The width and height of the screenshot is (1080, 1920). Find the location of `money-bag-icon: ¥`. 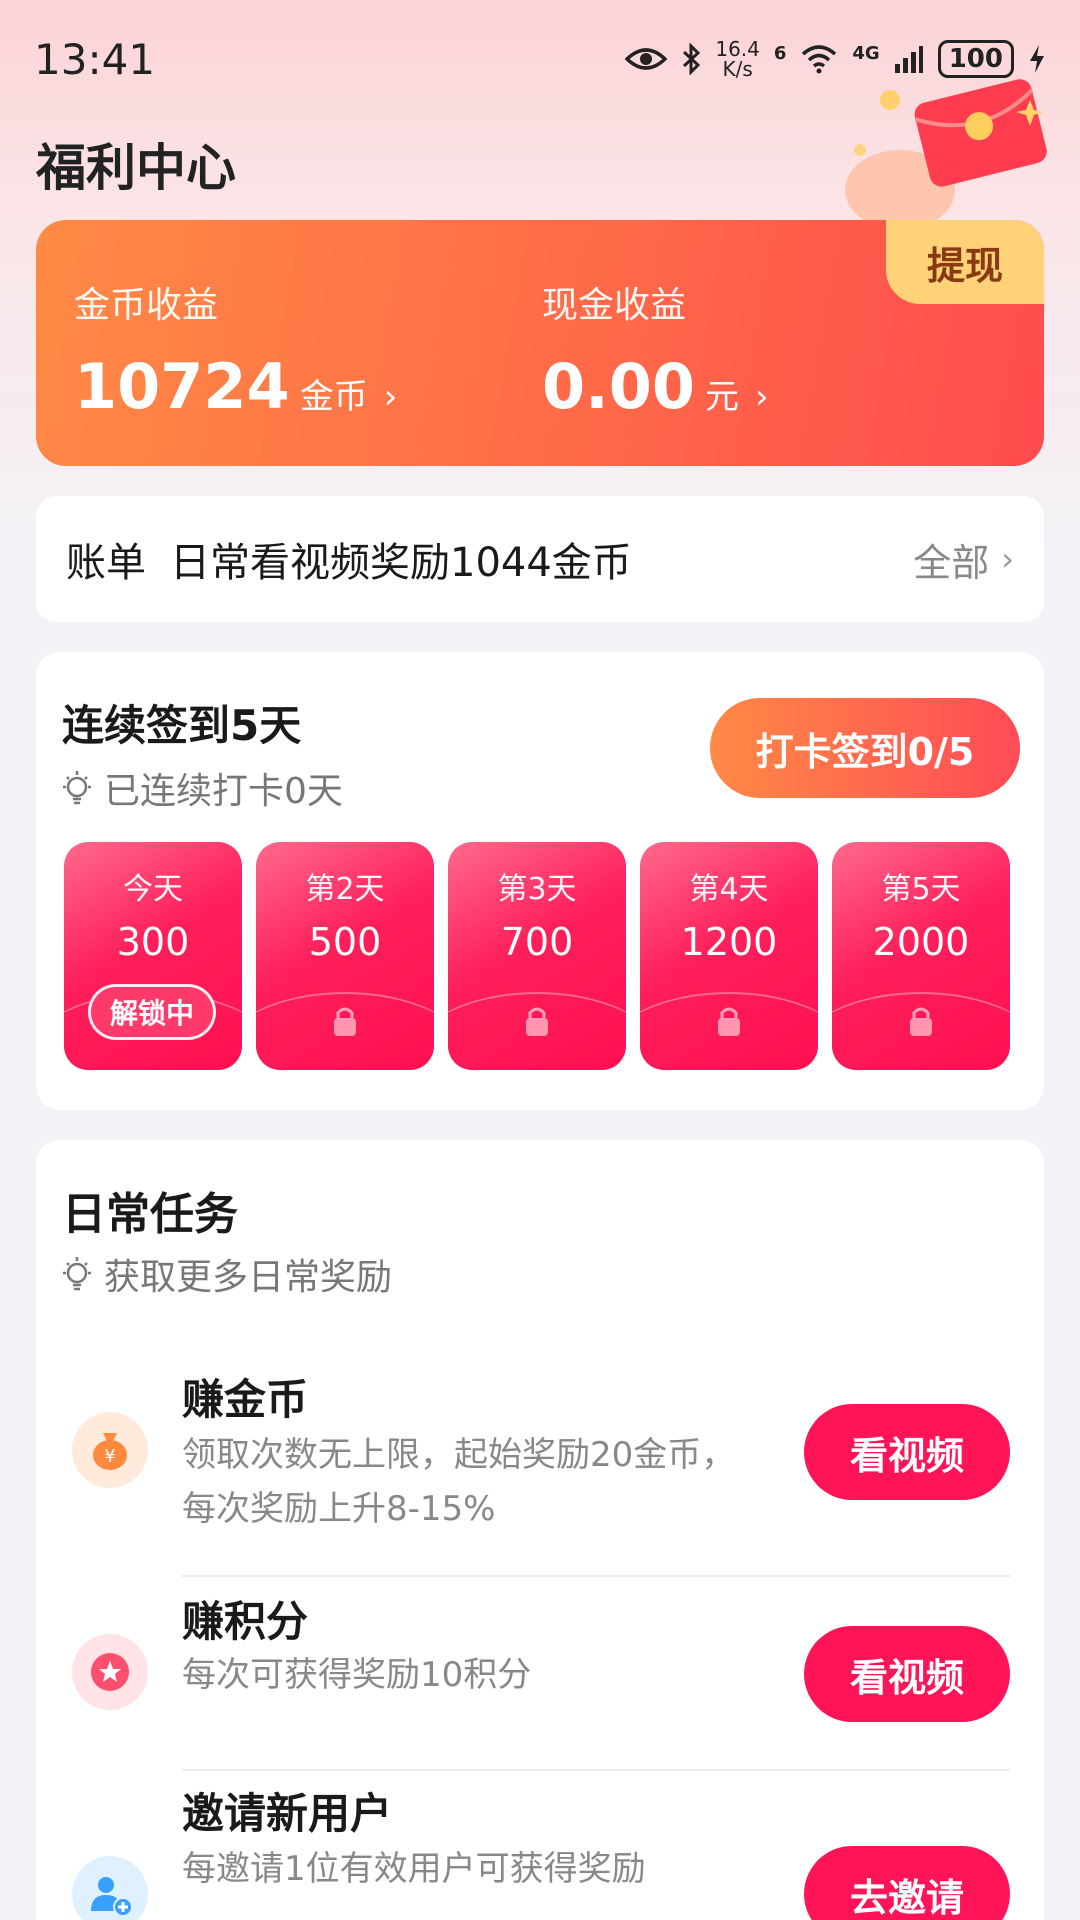

money-bag-icon: ¥ is located at coordinates (110, 1450).